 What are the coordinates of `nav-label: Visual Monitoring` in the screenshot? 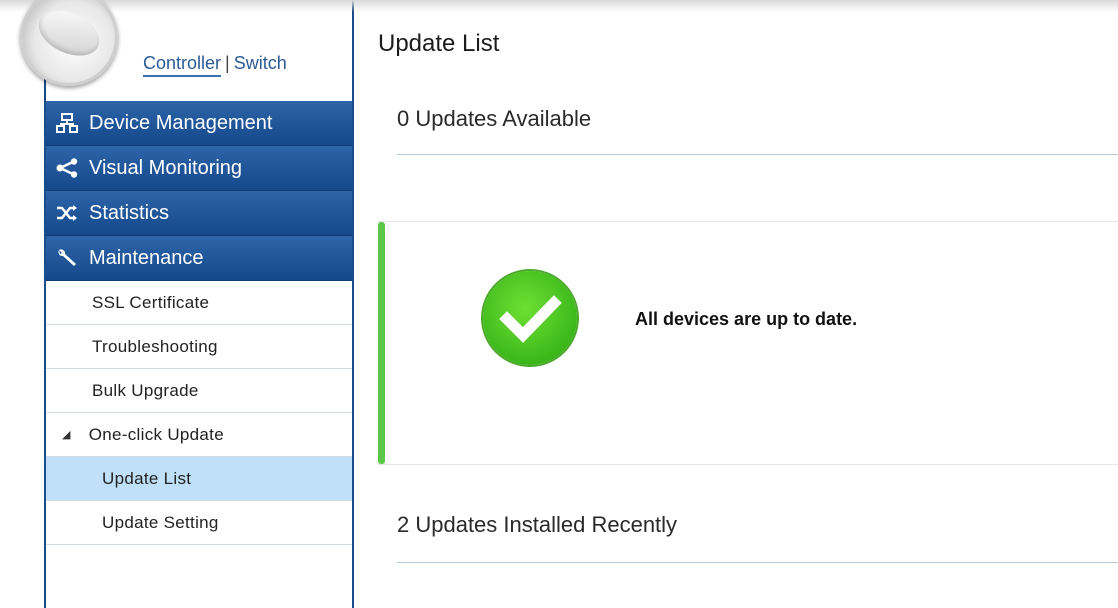 It's located at (166, 167).